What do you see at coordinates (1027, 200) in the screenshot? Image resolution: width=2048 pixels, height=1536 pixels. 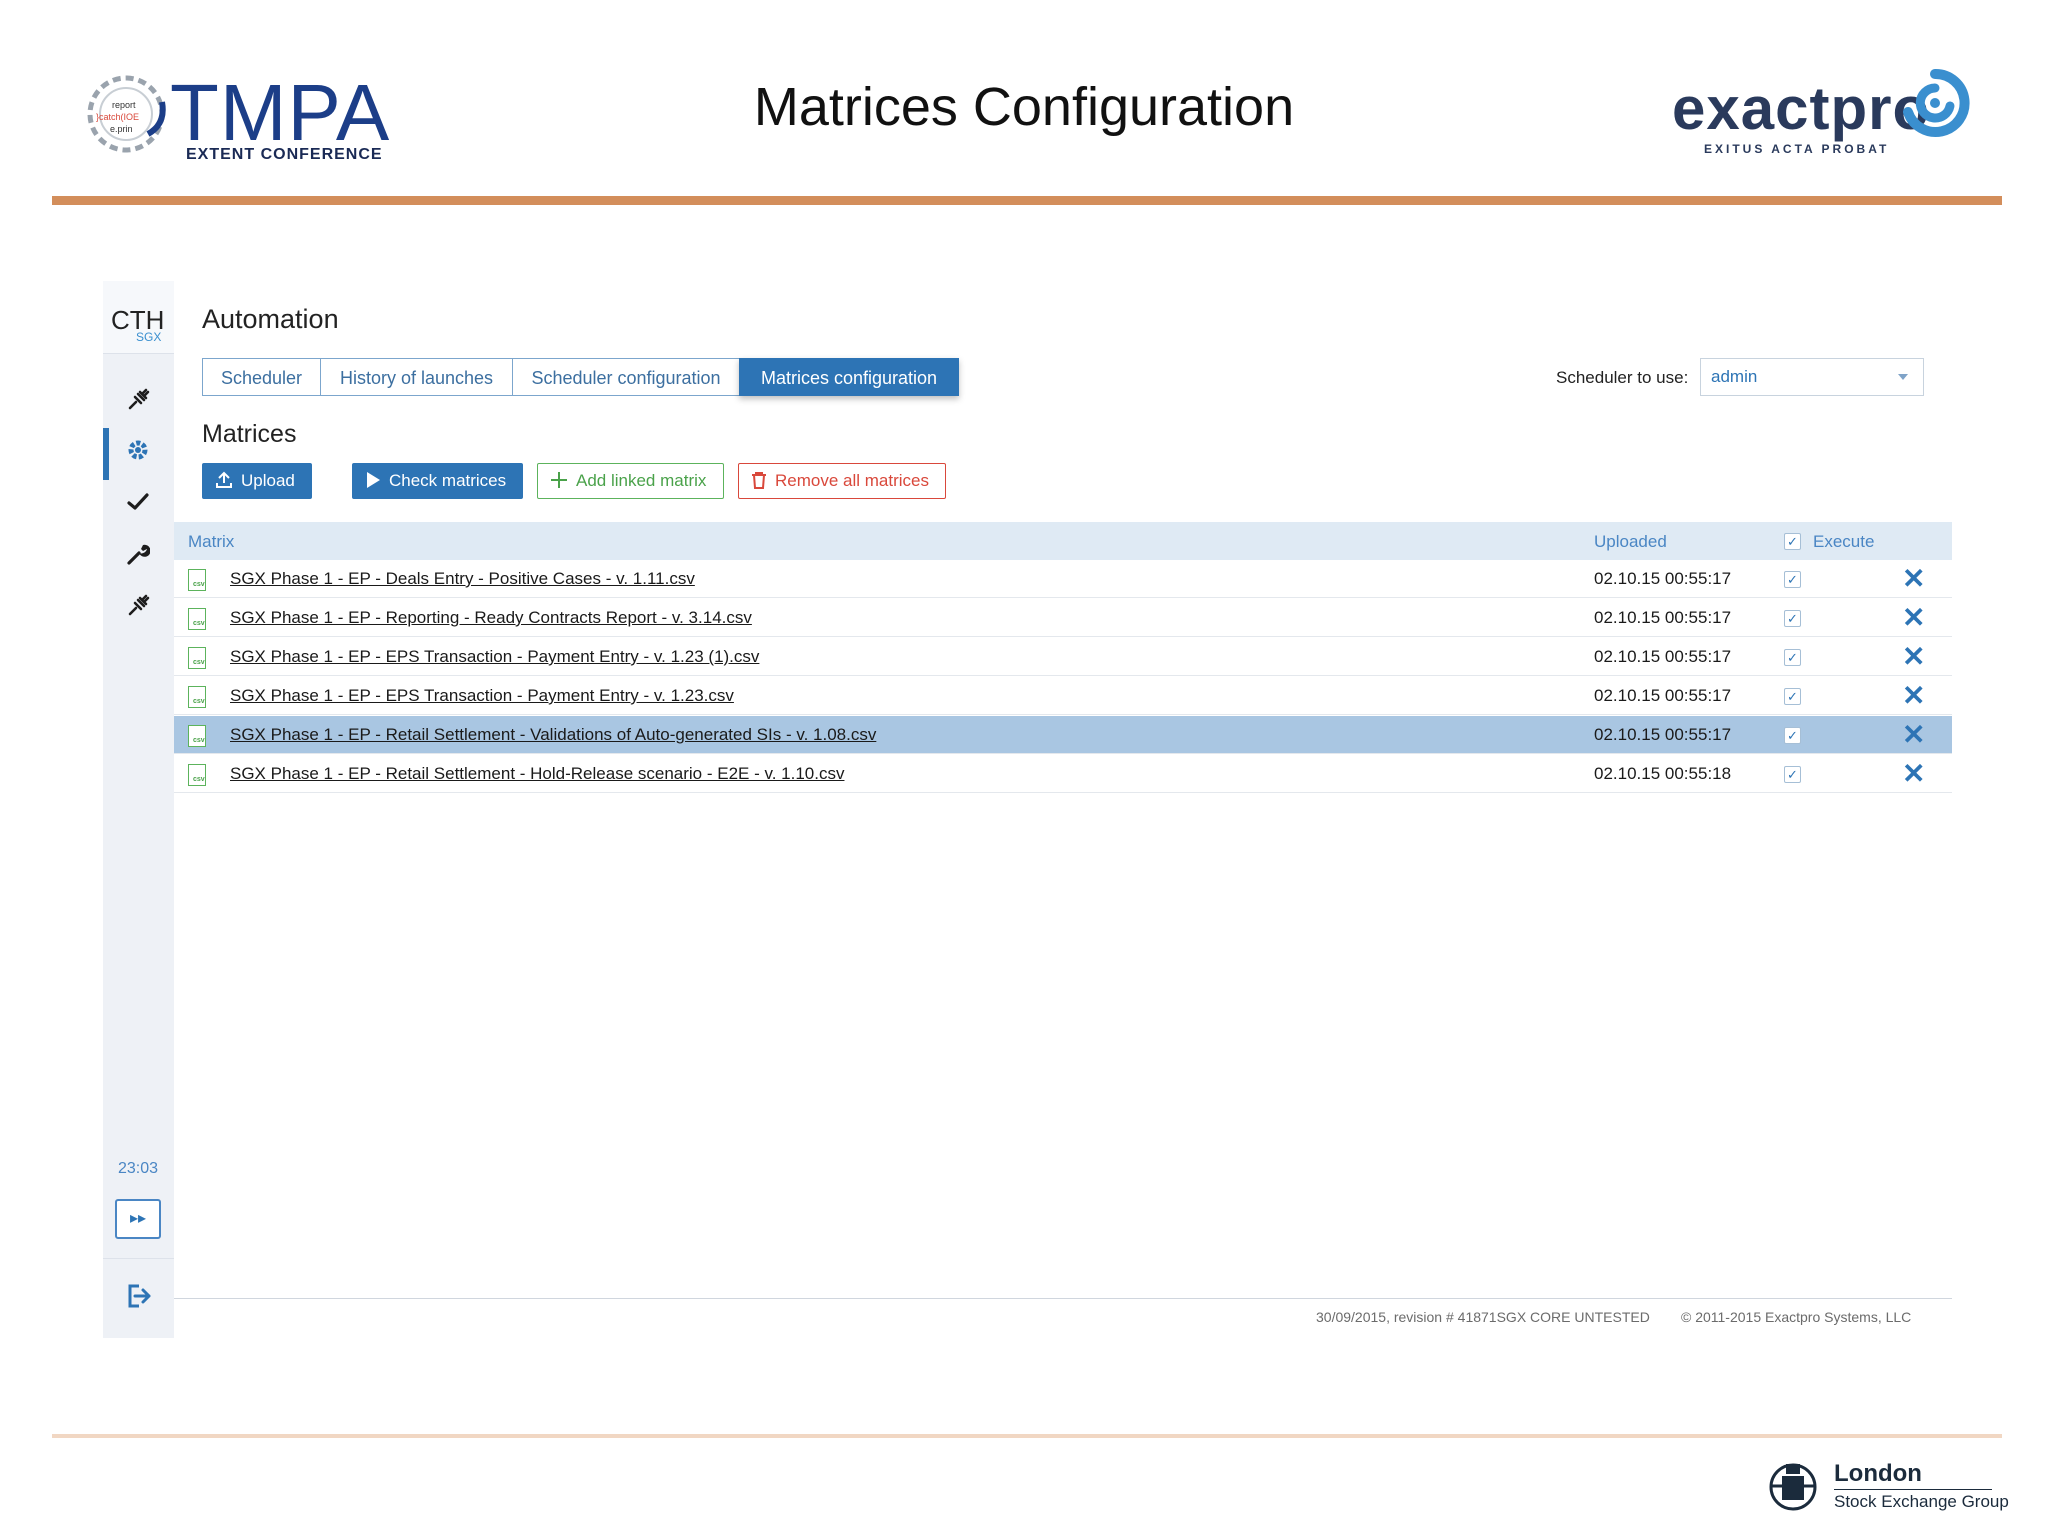 I see `header-rule` at bounding box center [1027, 200].